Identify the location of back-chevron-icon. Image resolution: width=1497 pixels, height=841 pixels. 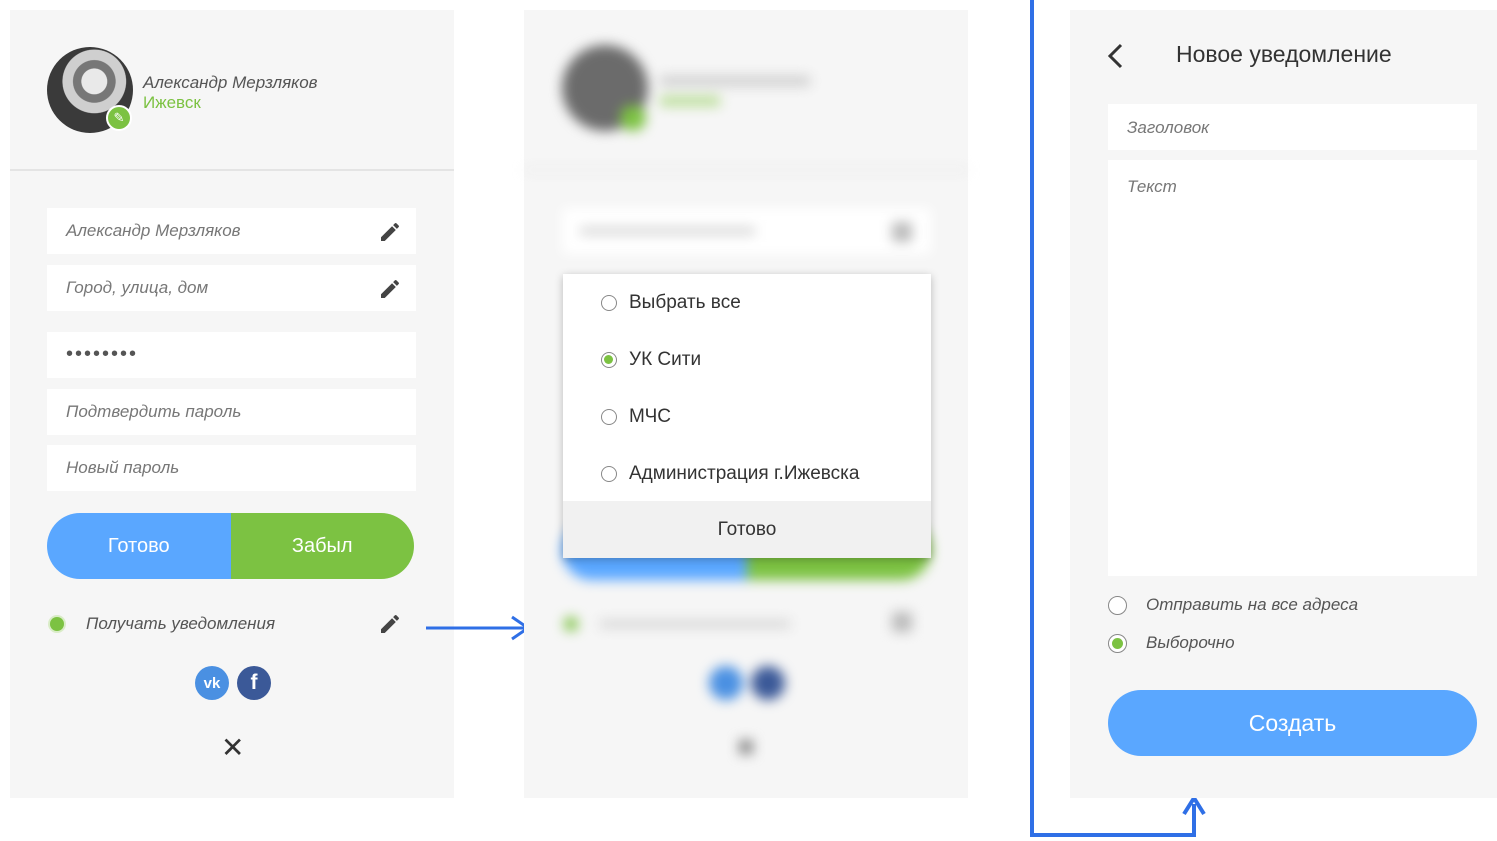
(1116, 56).